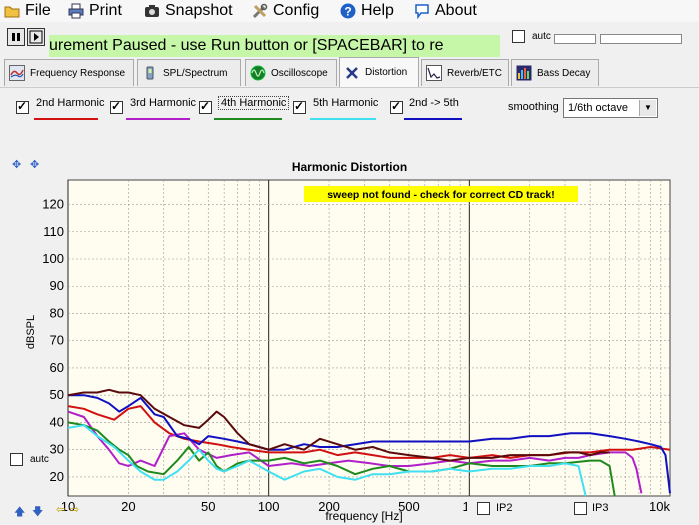 The height and width of the screenshot is (525, 699). What do you see at coordinates (580, 508) in the screenshot?
I see `ip3-checkbox` at bounding box center [580, 508].